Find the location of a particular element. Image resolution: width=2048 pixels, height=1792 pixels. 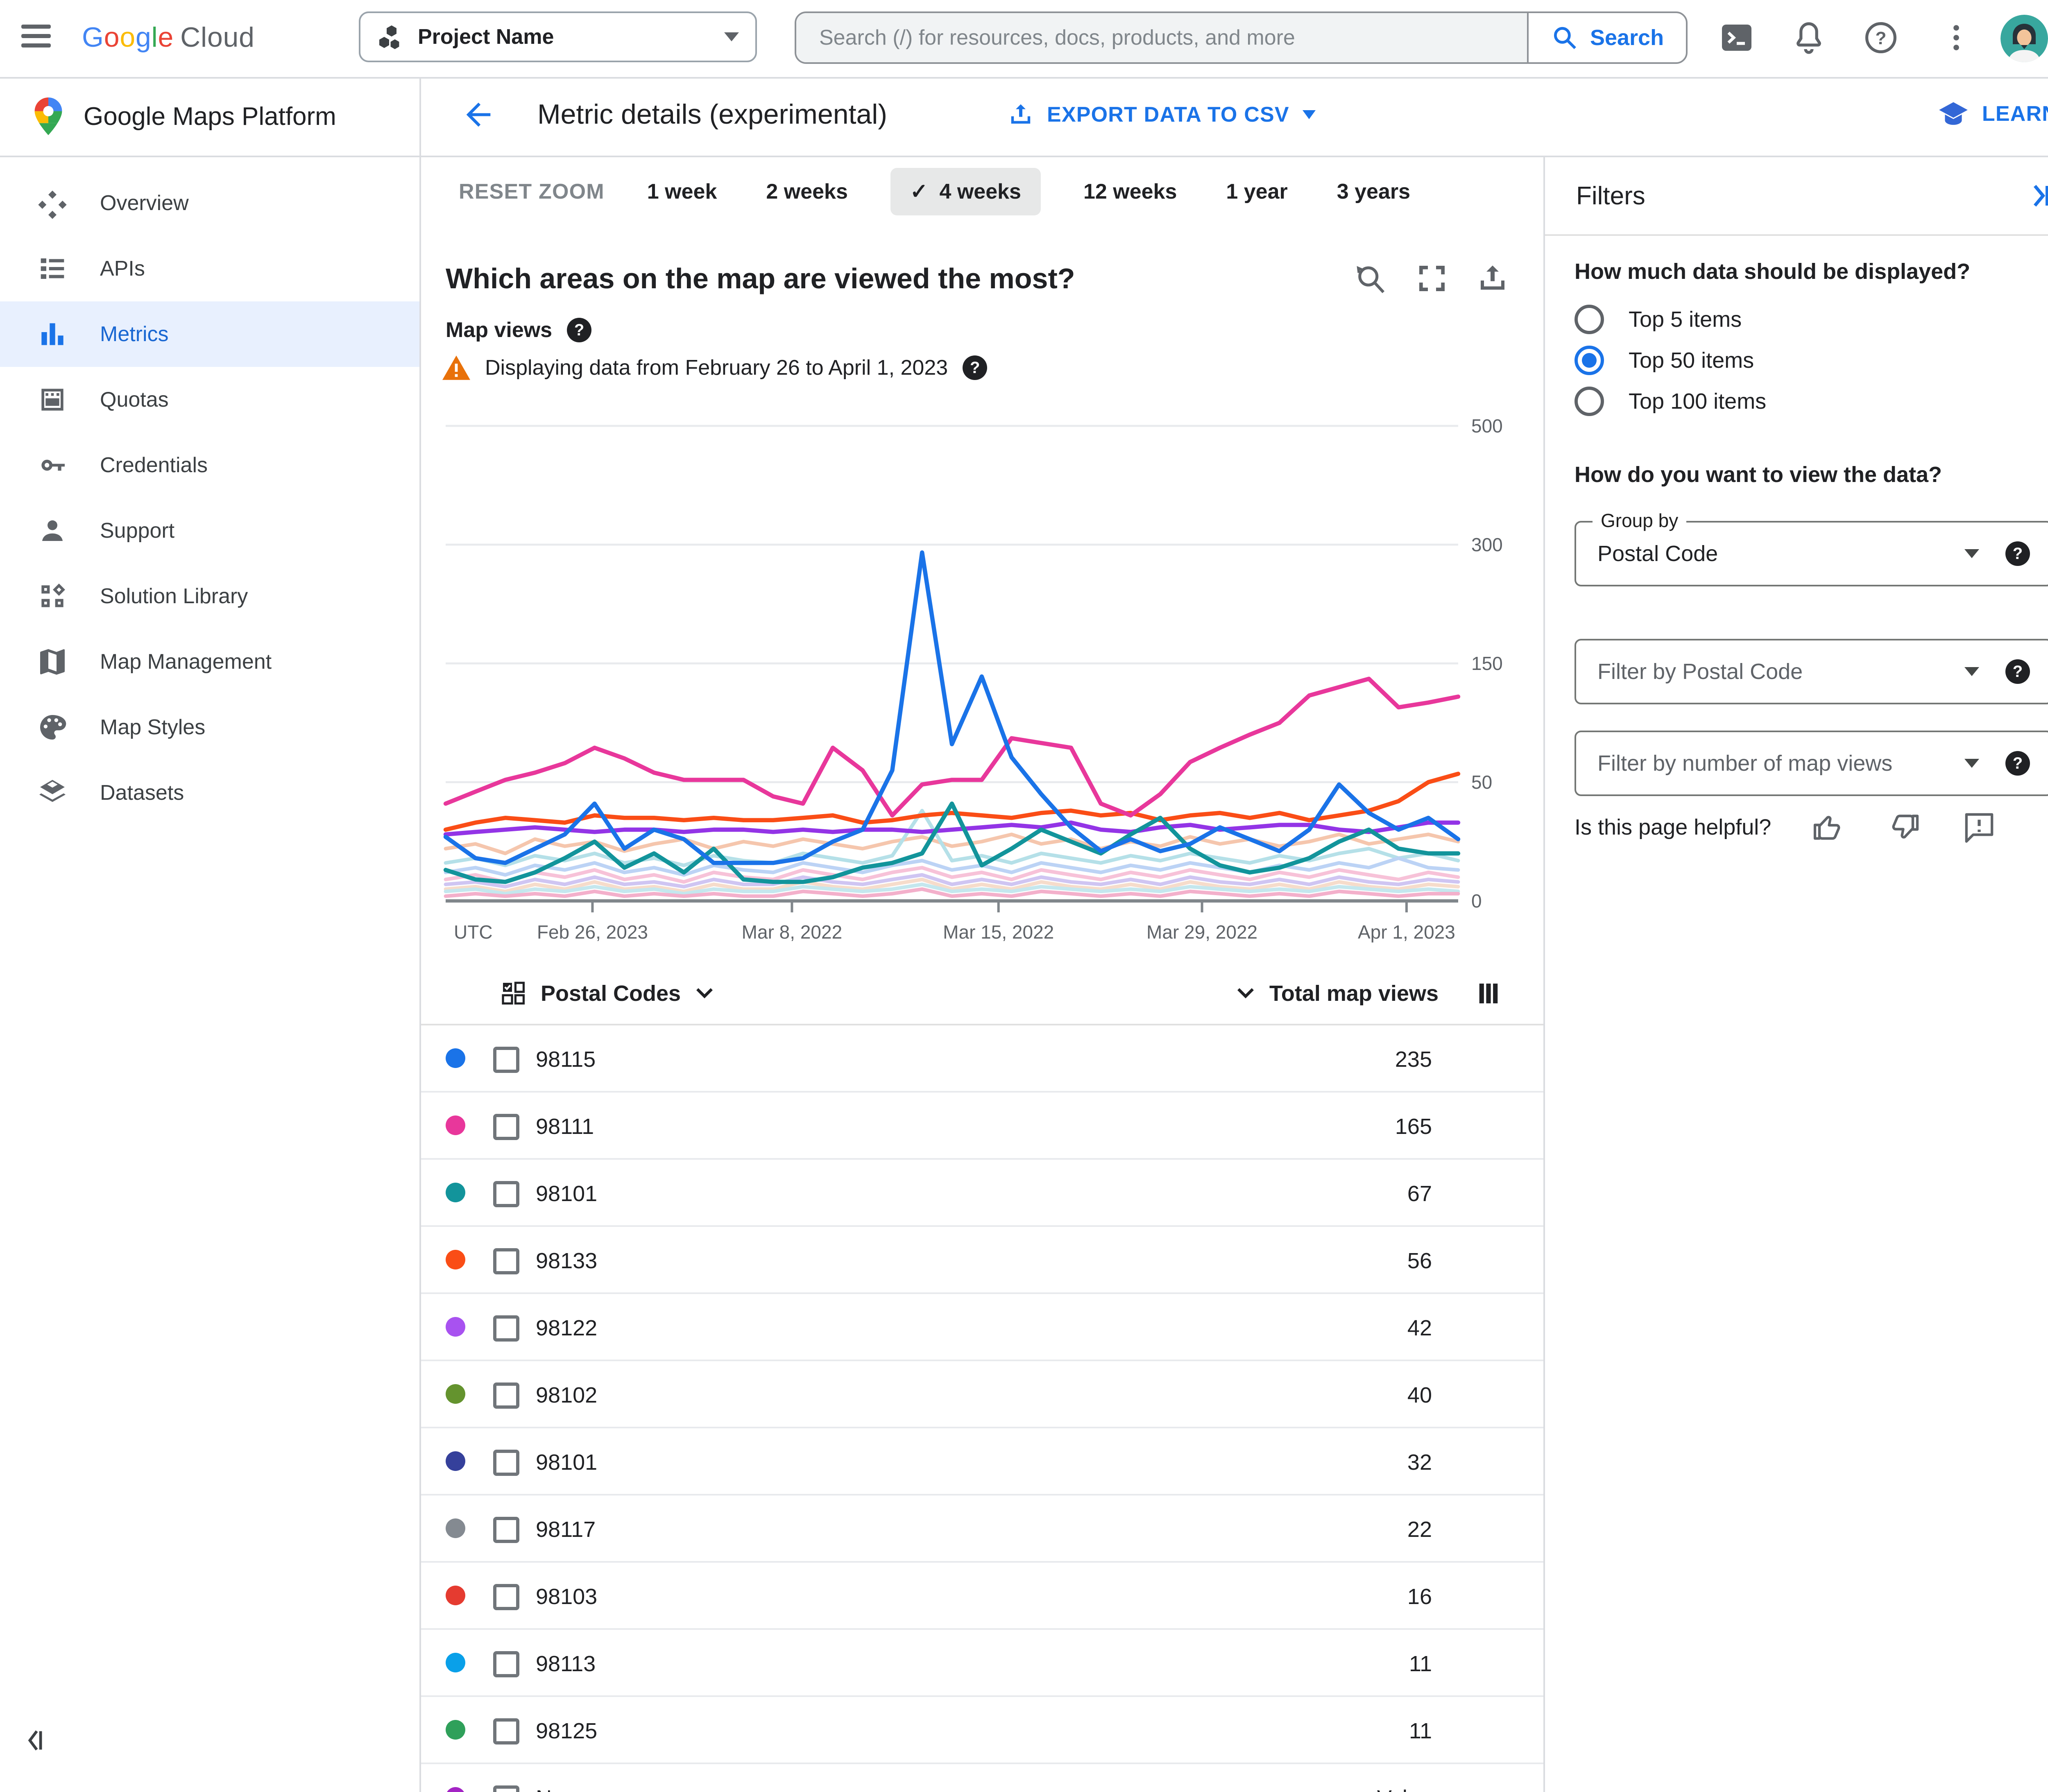

product-title: Google Maps Platform is located at coordinates (210, 116).